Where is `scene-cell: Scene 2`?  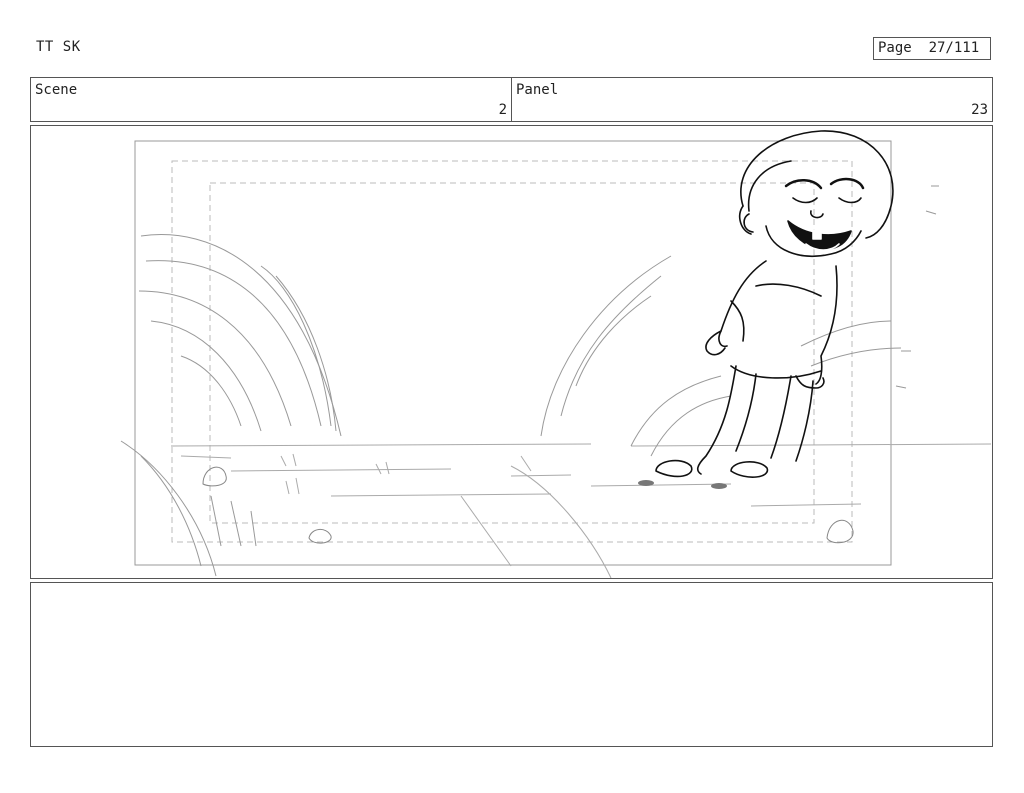 scene-cell: Scene 2 is located at coordinates (271, 99).